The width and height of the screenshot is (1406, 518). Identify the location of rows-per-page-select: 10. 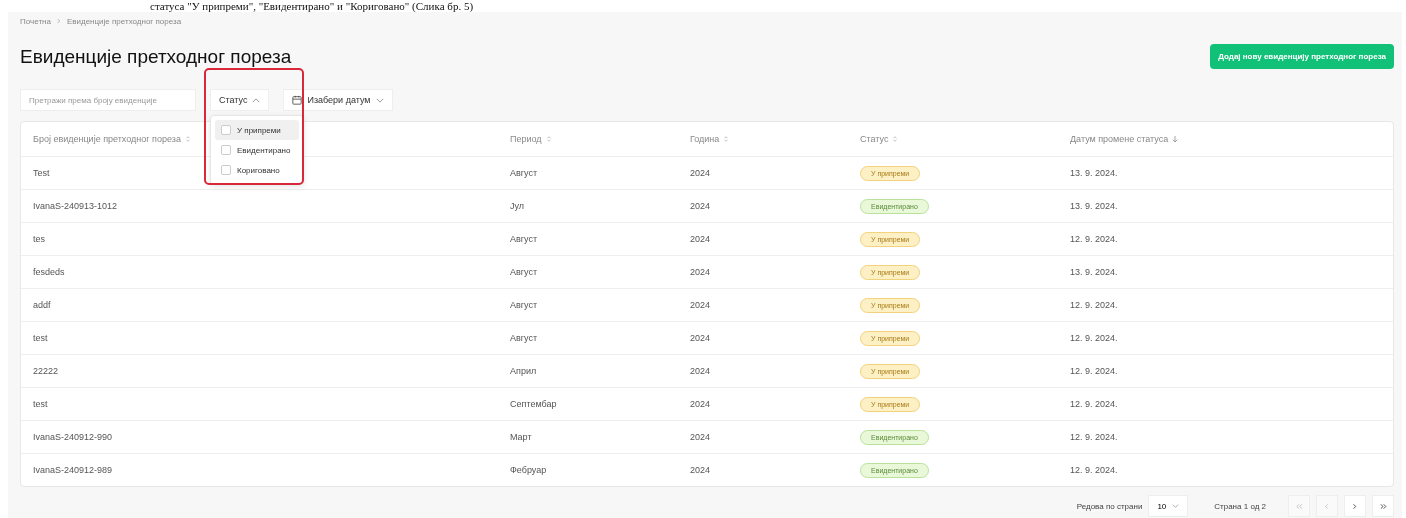
(1168, 506).